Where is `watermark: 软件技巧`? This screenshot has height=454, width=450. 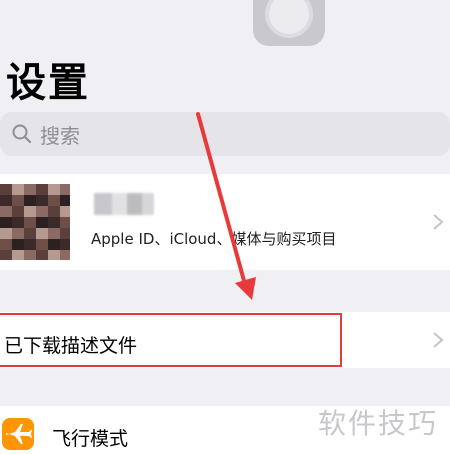 watermark: 软件技巧 is located at coordinates (378, 423).